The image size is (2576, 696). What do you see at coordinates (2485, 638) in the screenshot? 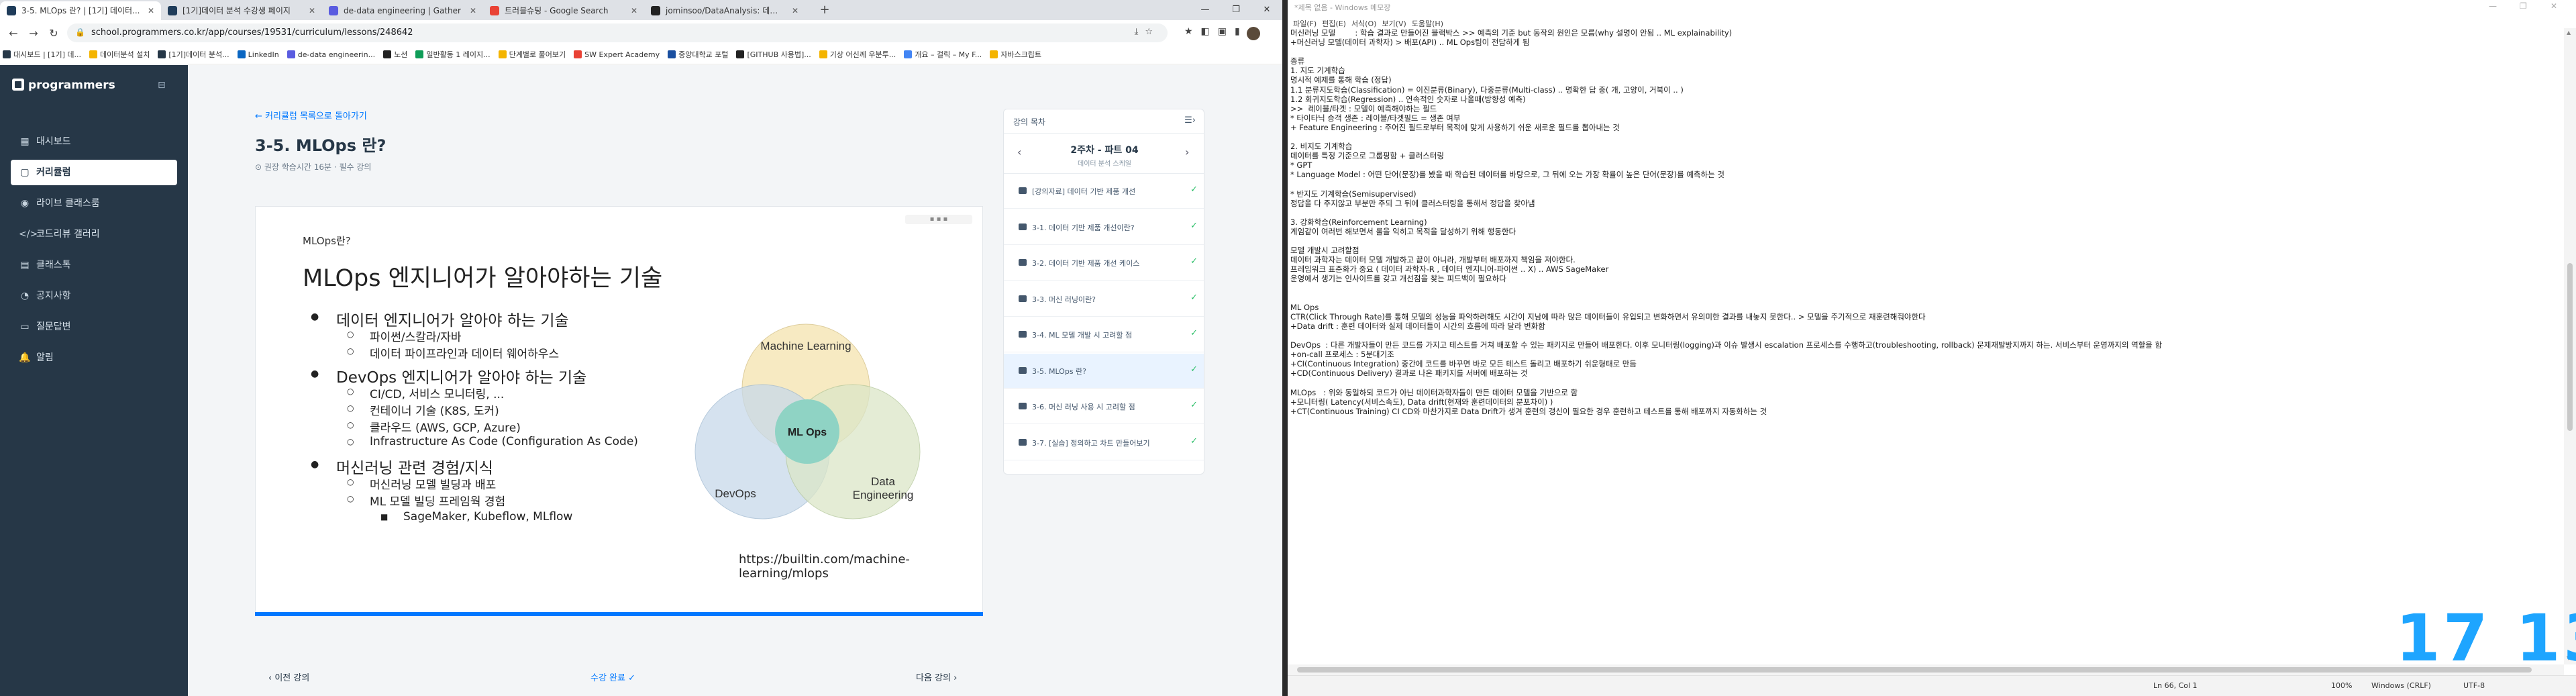
I see `clock-overlay: 17 13` at bounding box center [2485, 638].